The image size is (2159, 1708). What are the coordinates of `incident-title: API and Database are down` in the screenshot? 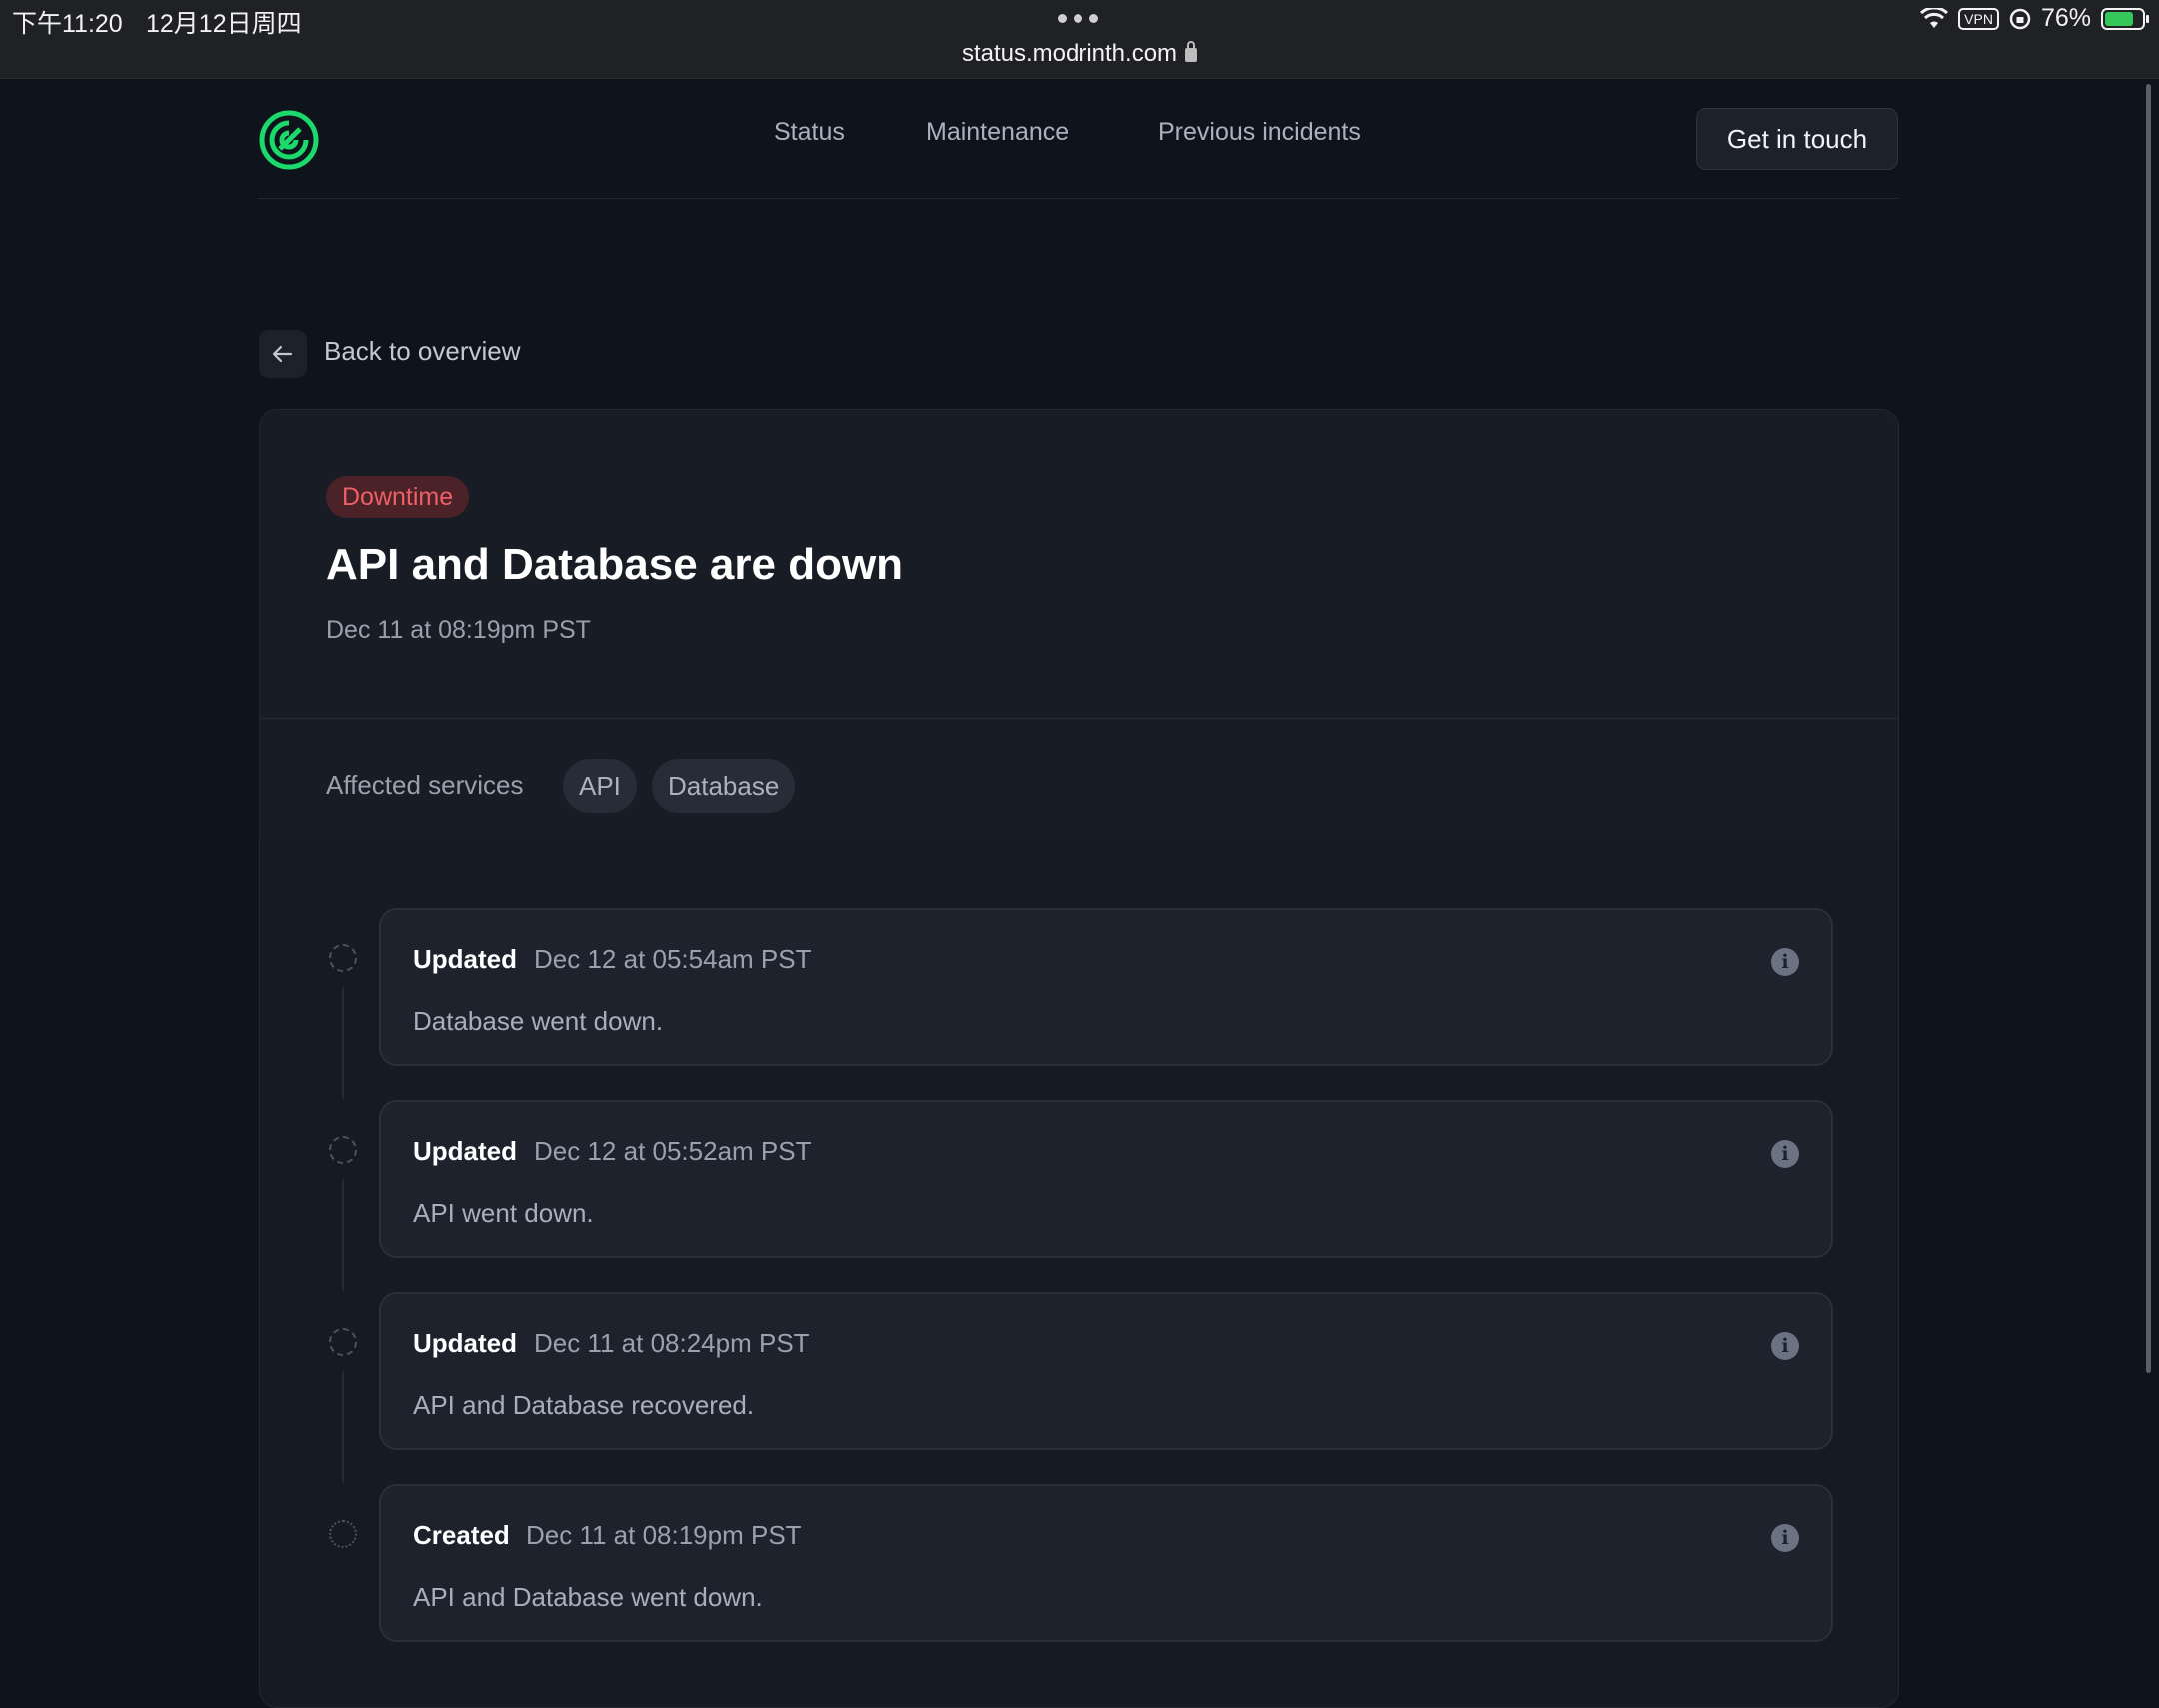 It's located at (615, 564).